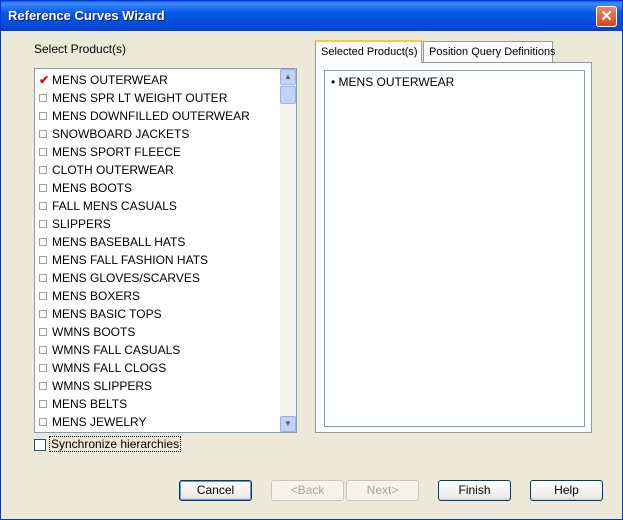  Describe the element at coordinates (81, 224) in the screenshot. I see `list-item-label: SLIPPERS` at that location.